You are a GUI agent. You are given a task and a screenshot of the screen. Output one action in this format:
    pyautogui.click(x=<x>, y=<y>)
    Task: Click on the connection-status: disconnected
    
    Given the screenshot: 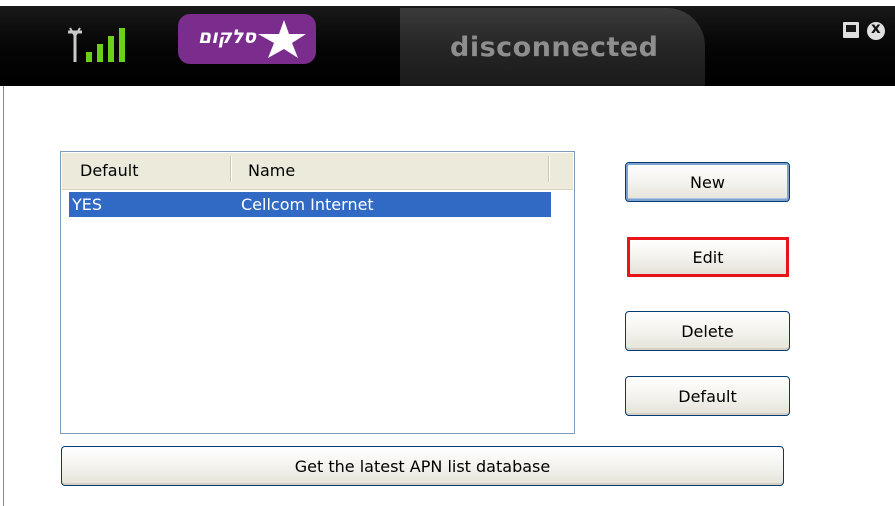 What is the action you would take?
    pyautogui.click(x=554, y=47)
    